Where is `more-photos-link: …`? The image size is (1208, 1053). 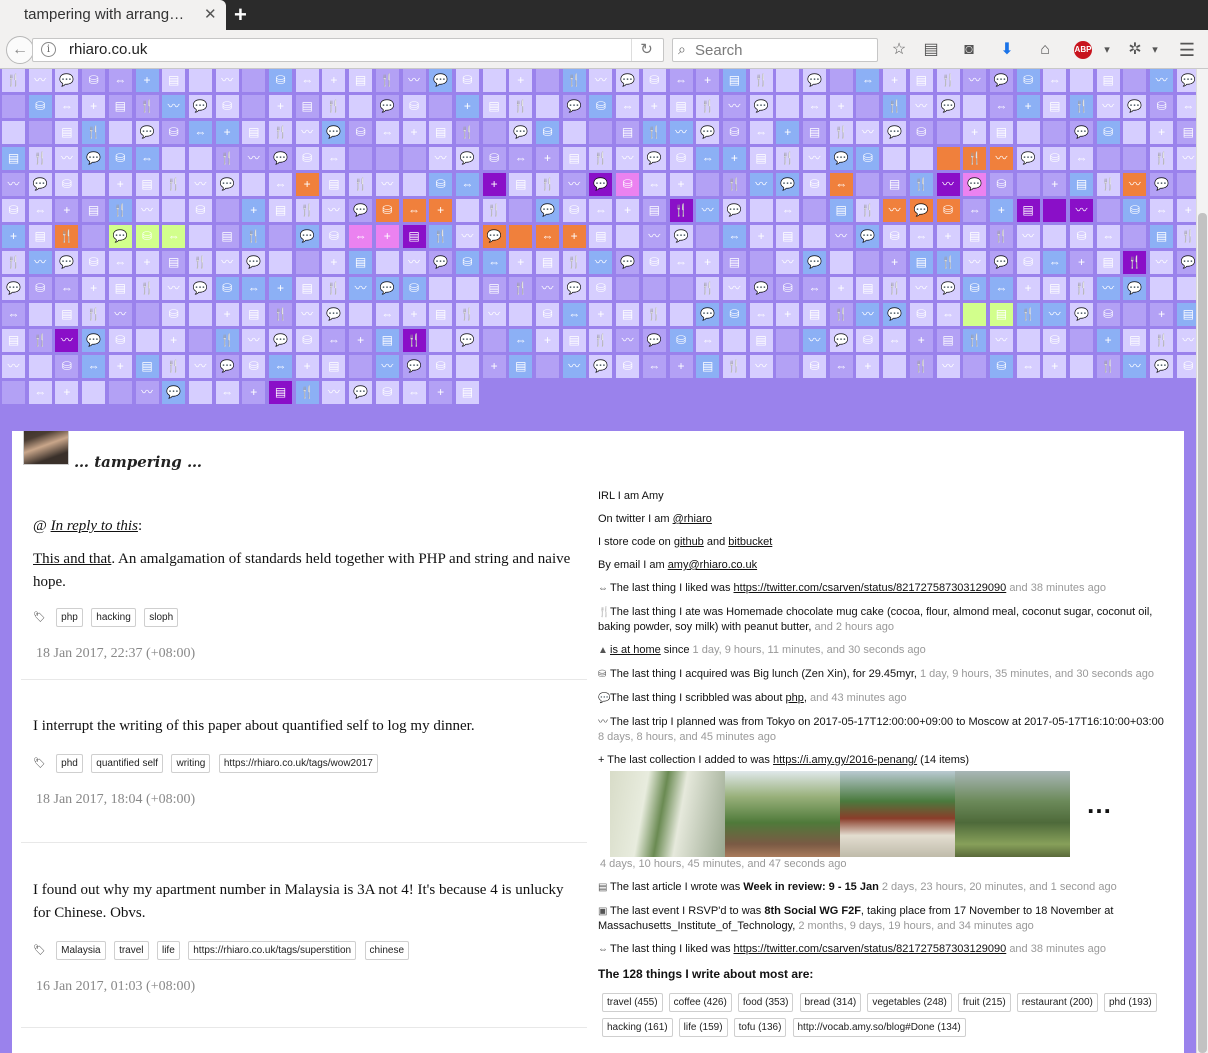
more-photos-link: … is located at coordinates (1099, 804).